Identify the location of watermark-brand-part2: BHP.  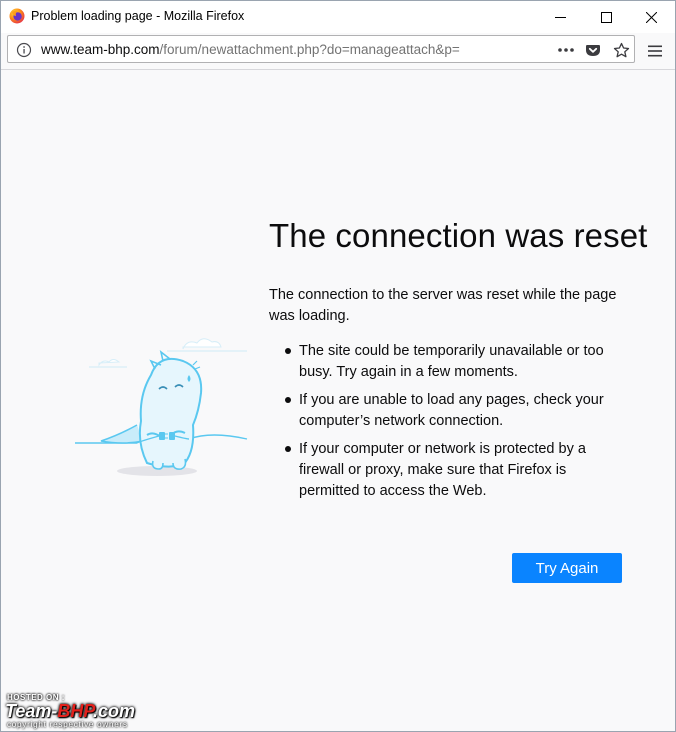
(75, 711).